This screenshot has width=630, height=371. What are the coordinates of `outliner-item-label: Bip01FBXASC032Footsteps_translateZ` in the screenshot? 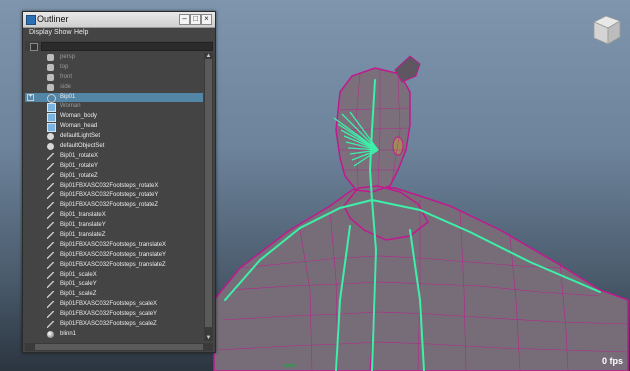 It's located at (113, 264).